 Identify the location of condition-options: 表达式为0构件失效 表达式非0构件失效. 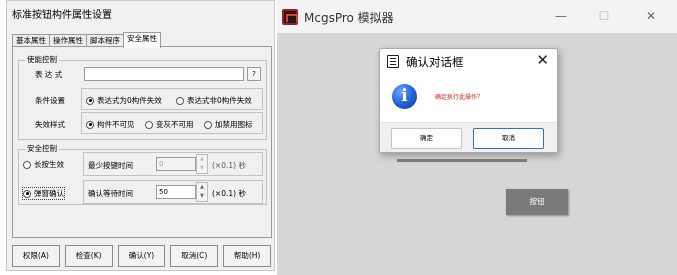
(172, 99).